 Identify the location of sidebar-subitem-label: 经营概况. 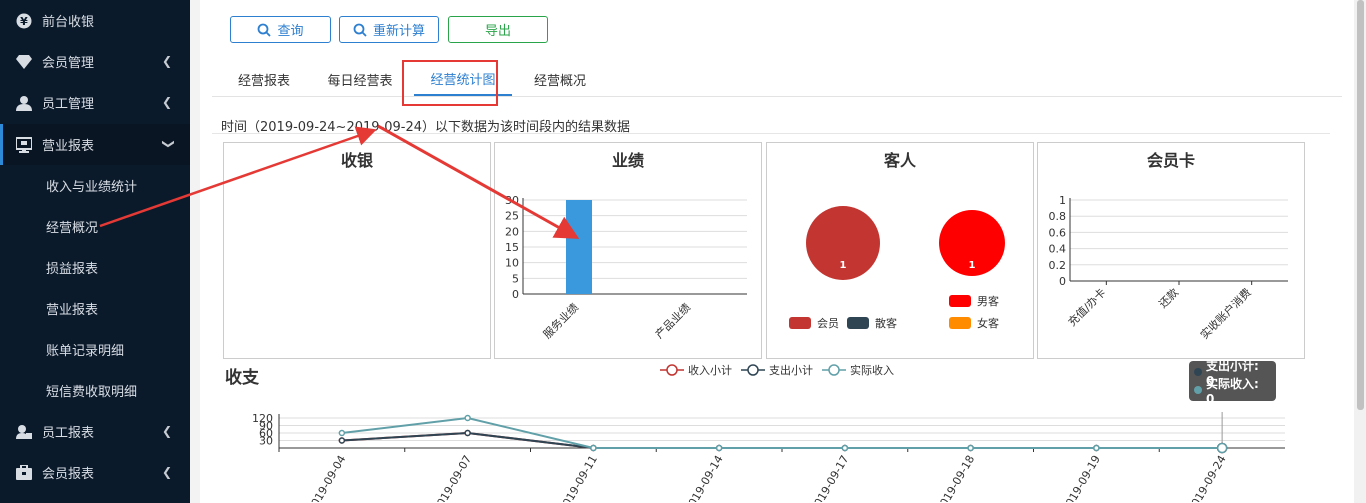
(72, 228).